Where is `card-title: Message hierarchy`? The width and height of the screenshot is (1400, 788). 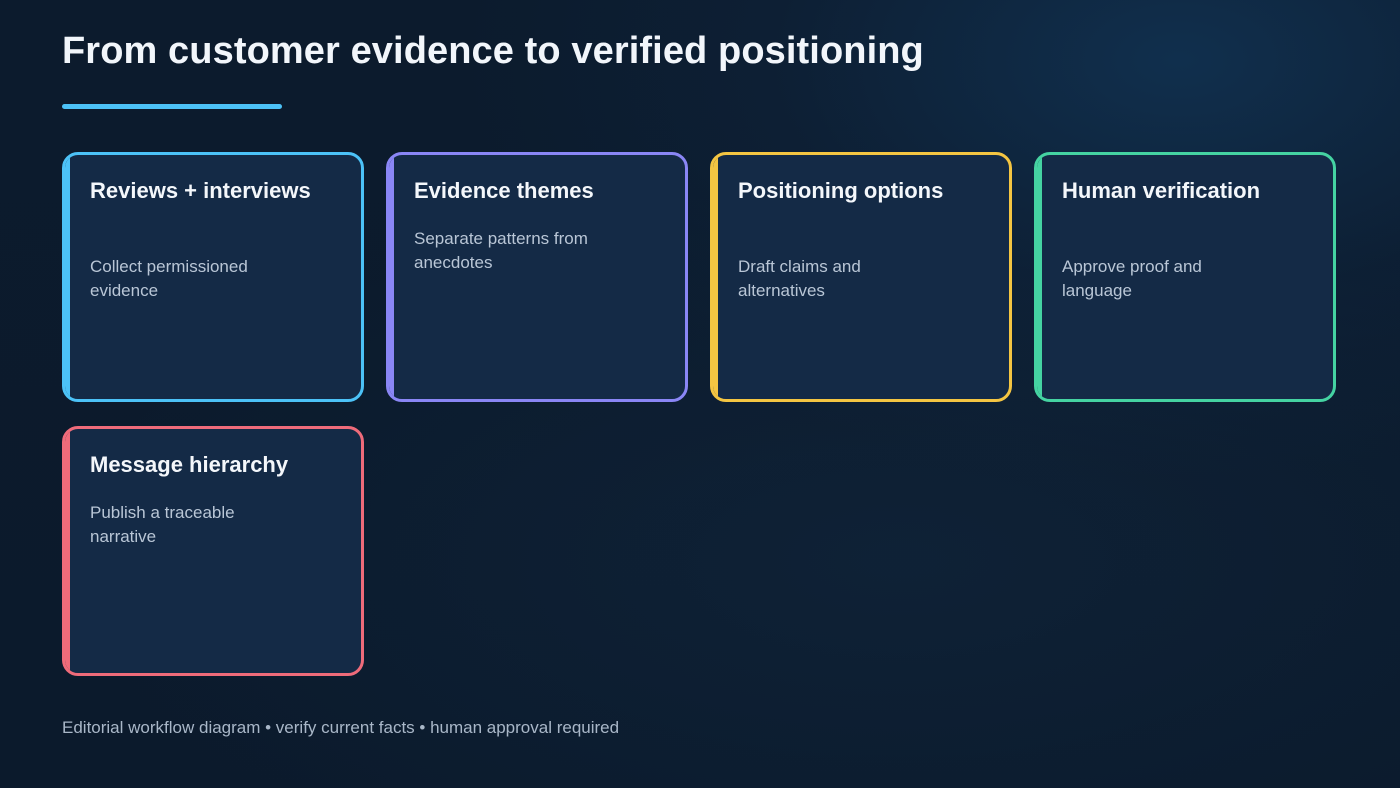 card-title: Message hierarchy is located at coordinates (189, 464).